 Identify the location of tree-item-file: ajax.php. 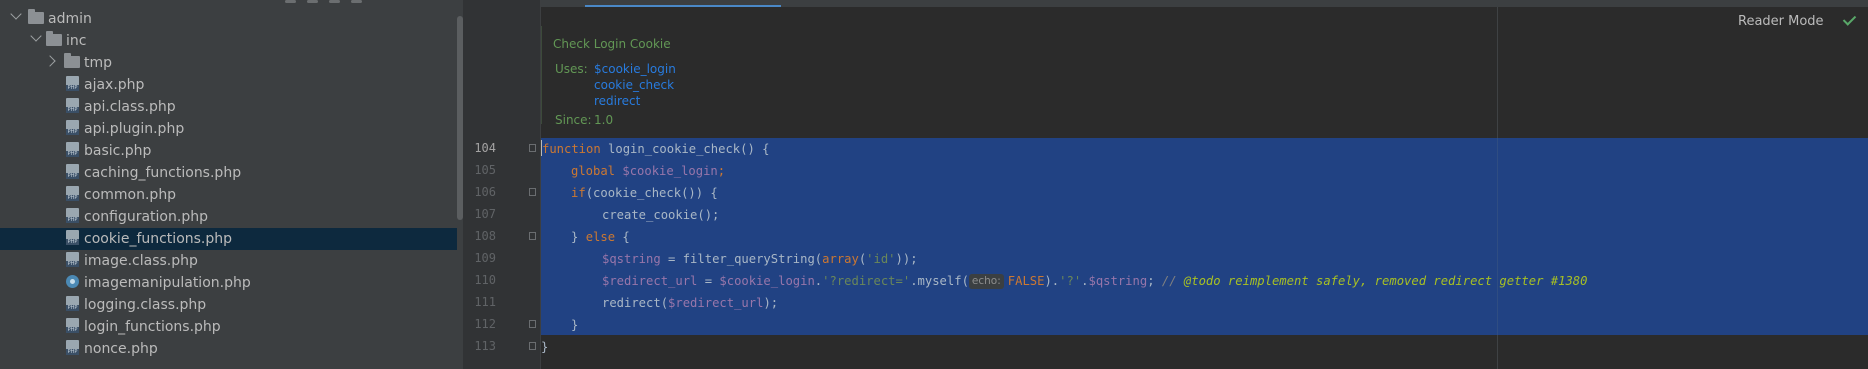
(228, 85).